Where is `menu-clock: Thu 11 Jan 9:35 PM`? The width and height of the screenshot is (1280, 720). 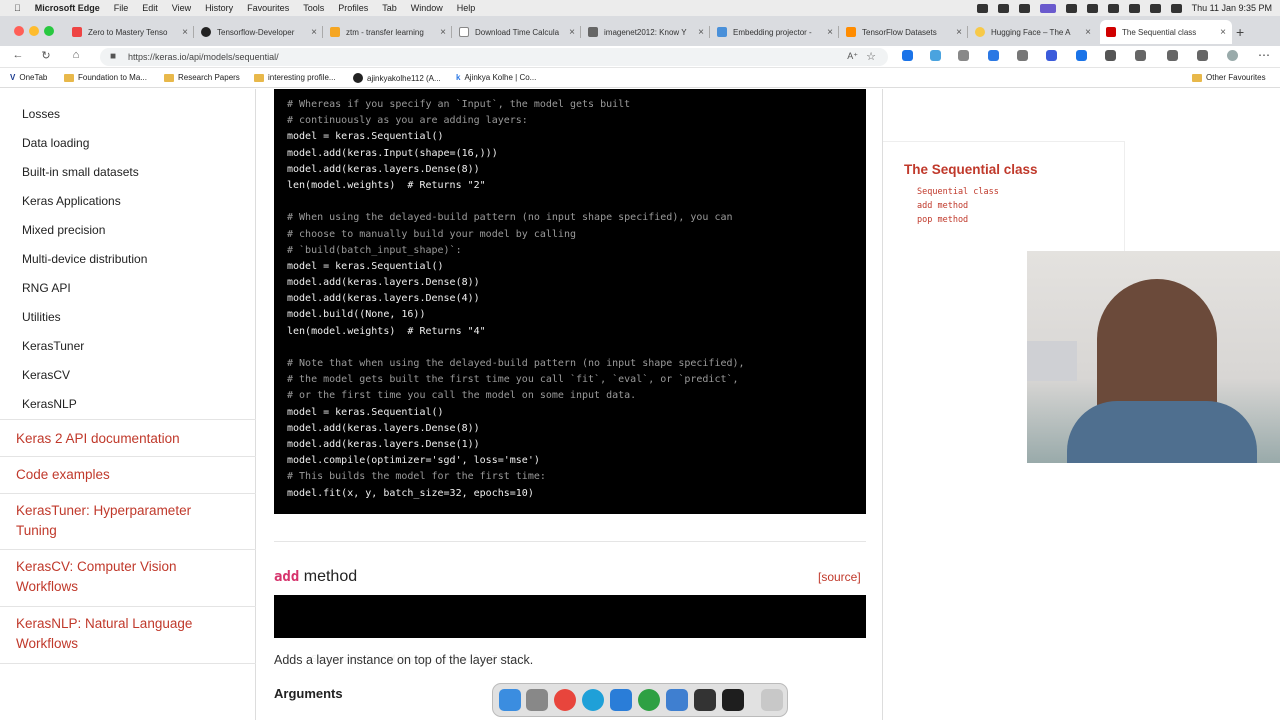 menu-clock: Thu 11 Jan 9:35 PM is located at coordinates (1232, 8).